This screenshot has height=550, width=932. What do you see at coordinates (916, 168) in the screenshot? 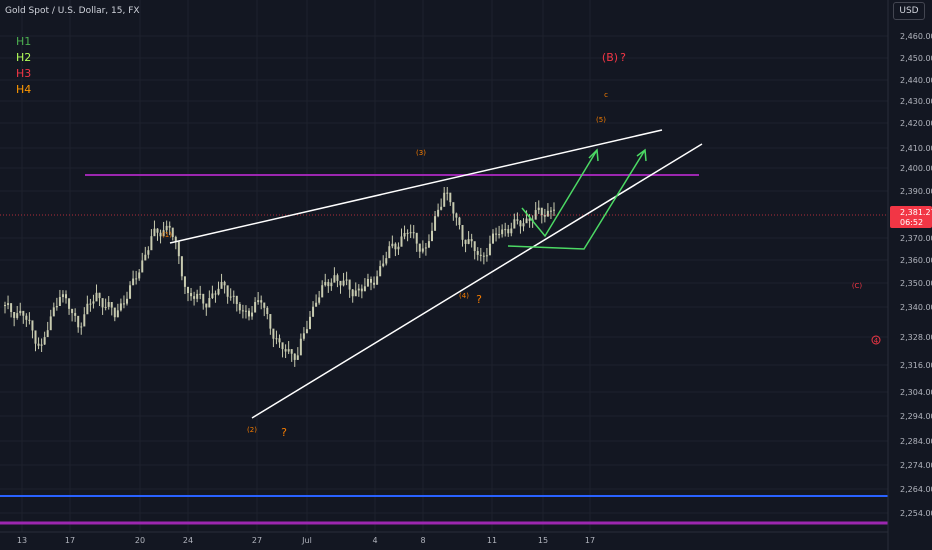
I see `price-tick-label: 2,400.00` at bounding box center [916, 168].